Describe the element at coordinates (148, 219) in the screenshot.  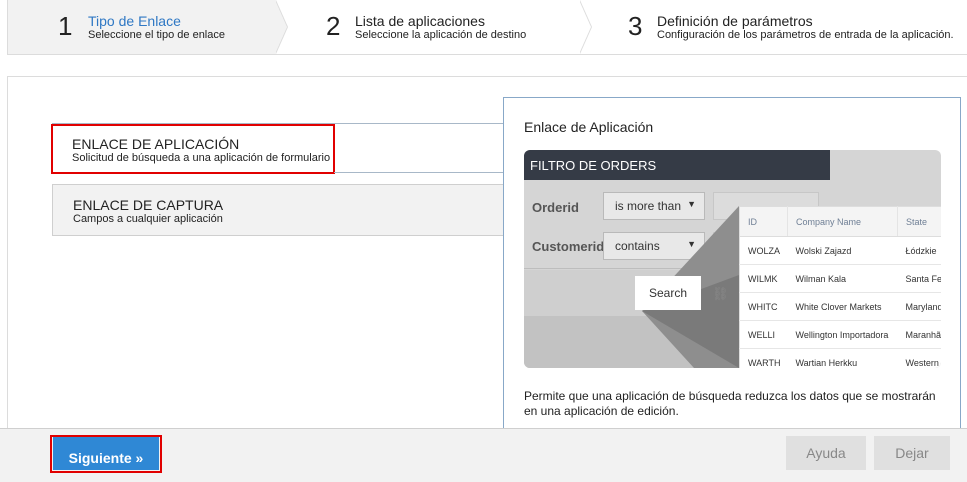
I see `option-subtitle: Campos a cualquier aplicación` at that location.